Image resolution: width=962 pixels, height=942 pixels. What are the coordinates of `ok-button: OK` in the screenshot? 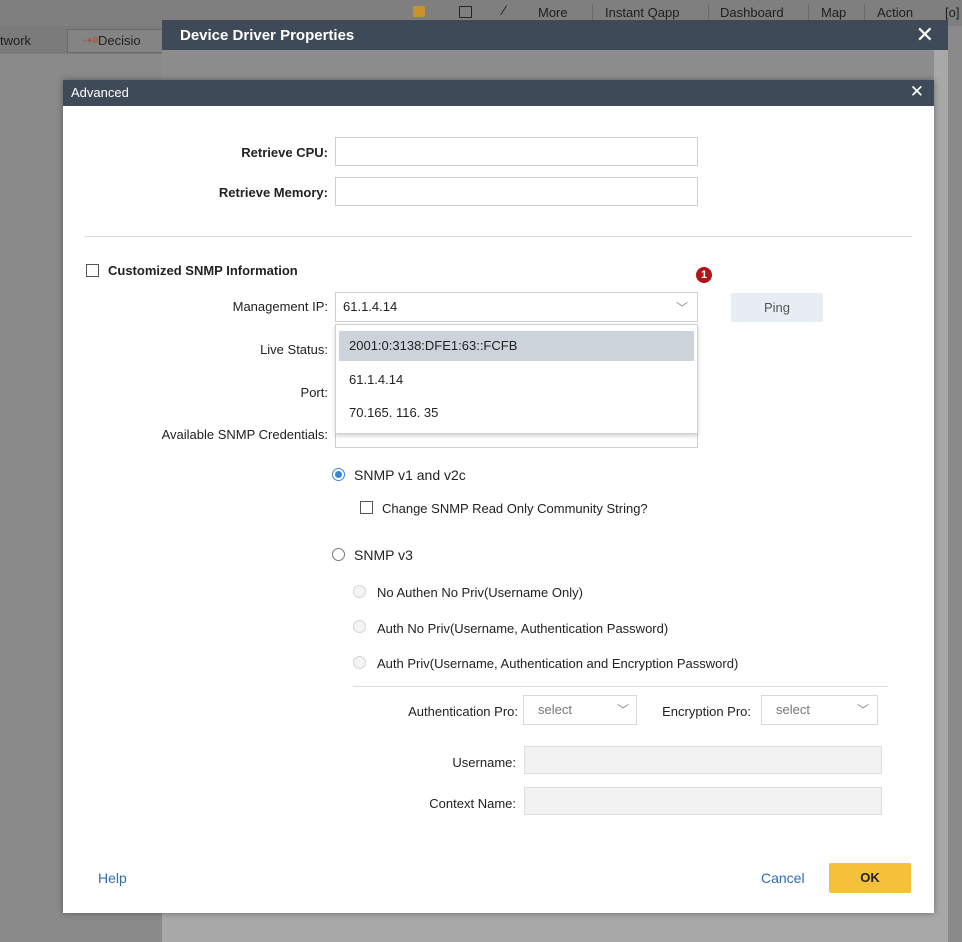 It's located at (870, 878).